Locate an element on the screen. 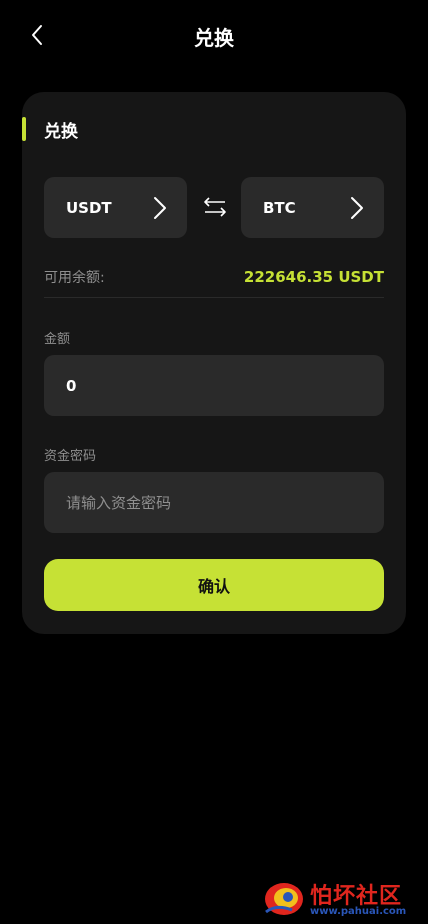 This screenshot has height=924, width=428. coin-swap-row: USDT BTC is located at coordinates (214, 207).